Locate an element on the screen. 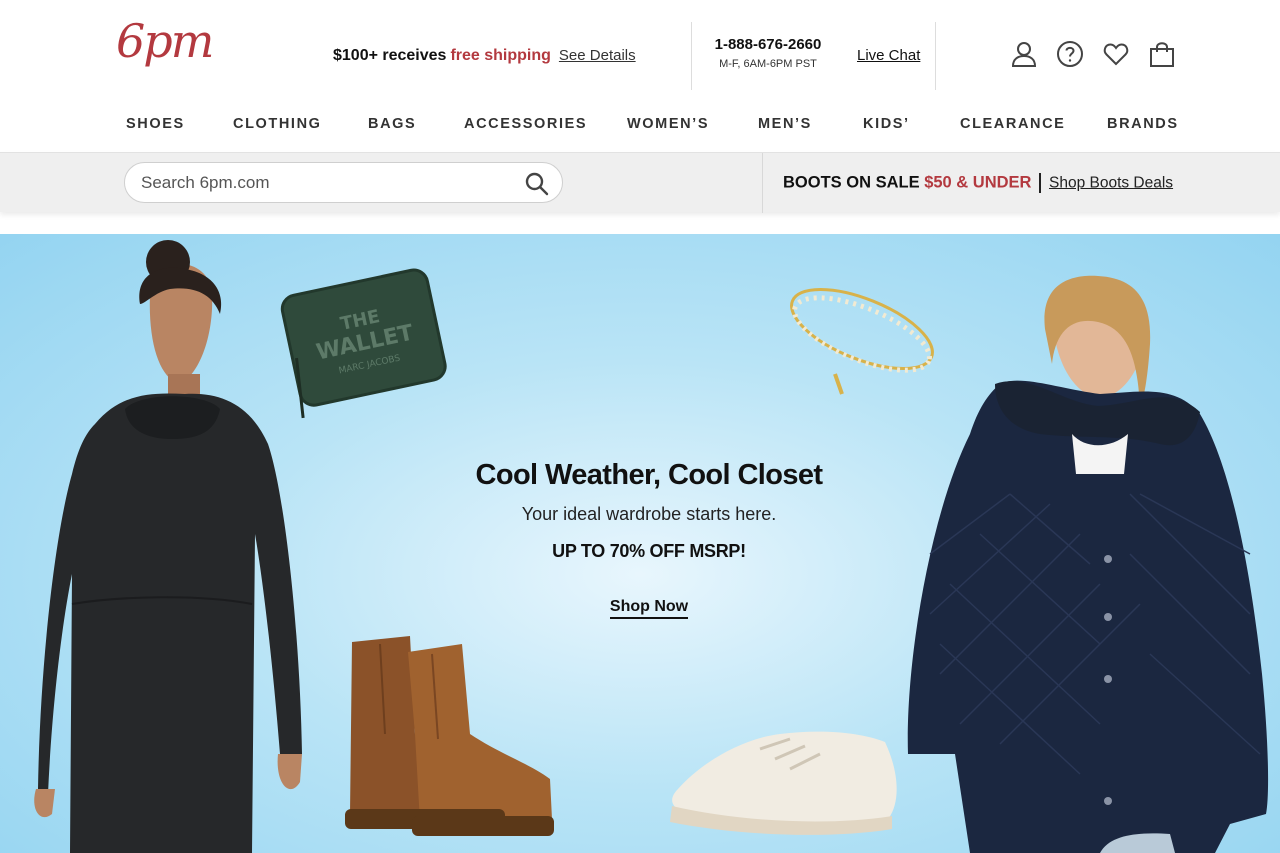 This screenshot has height=853, width=1280. shipping-banner: $100+ receives free shipping See Details is located at coordinates (484, 56).